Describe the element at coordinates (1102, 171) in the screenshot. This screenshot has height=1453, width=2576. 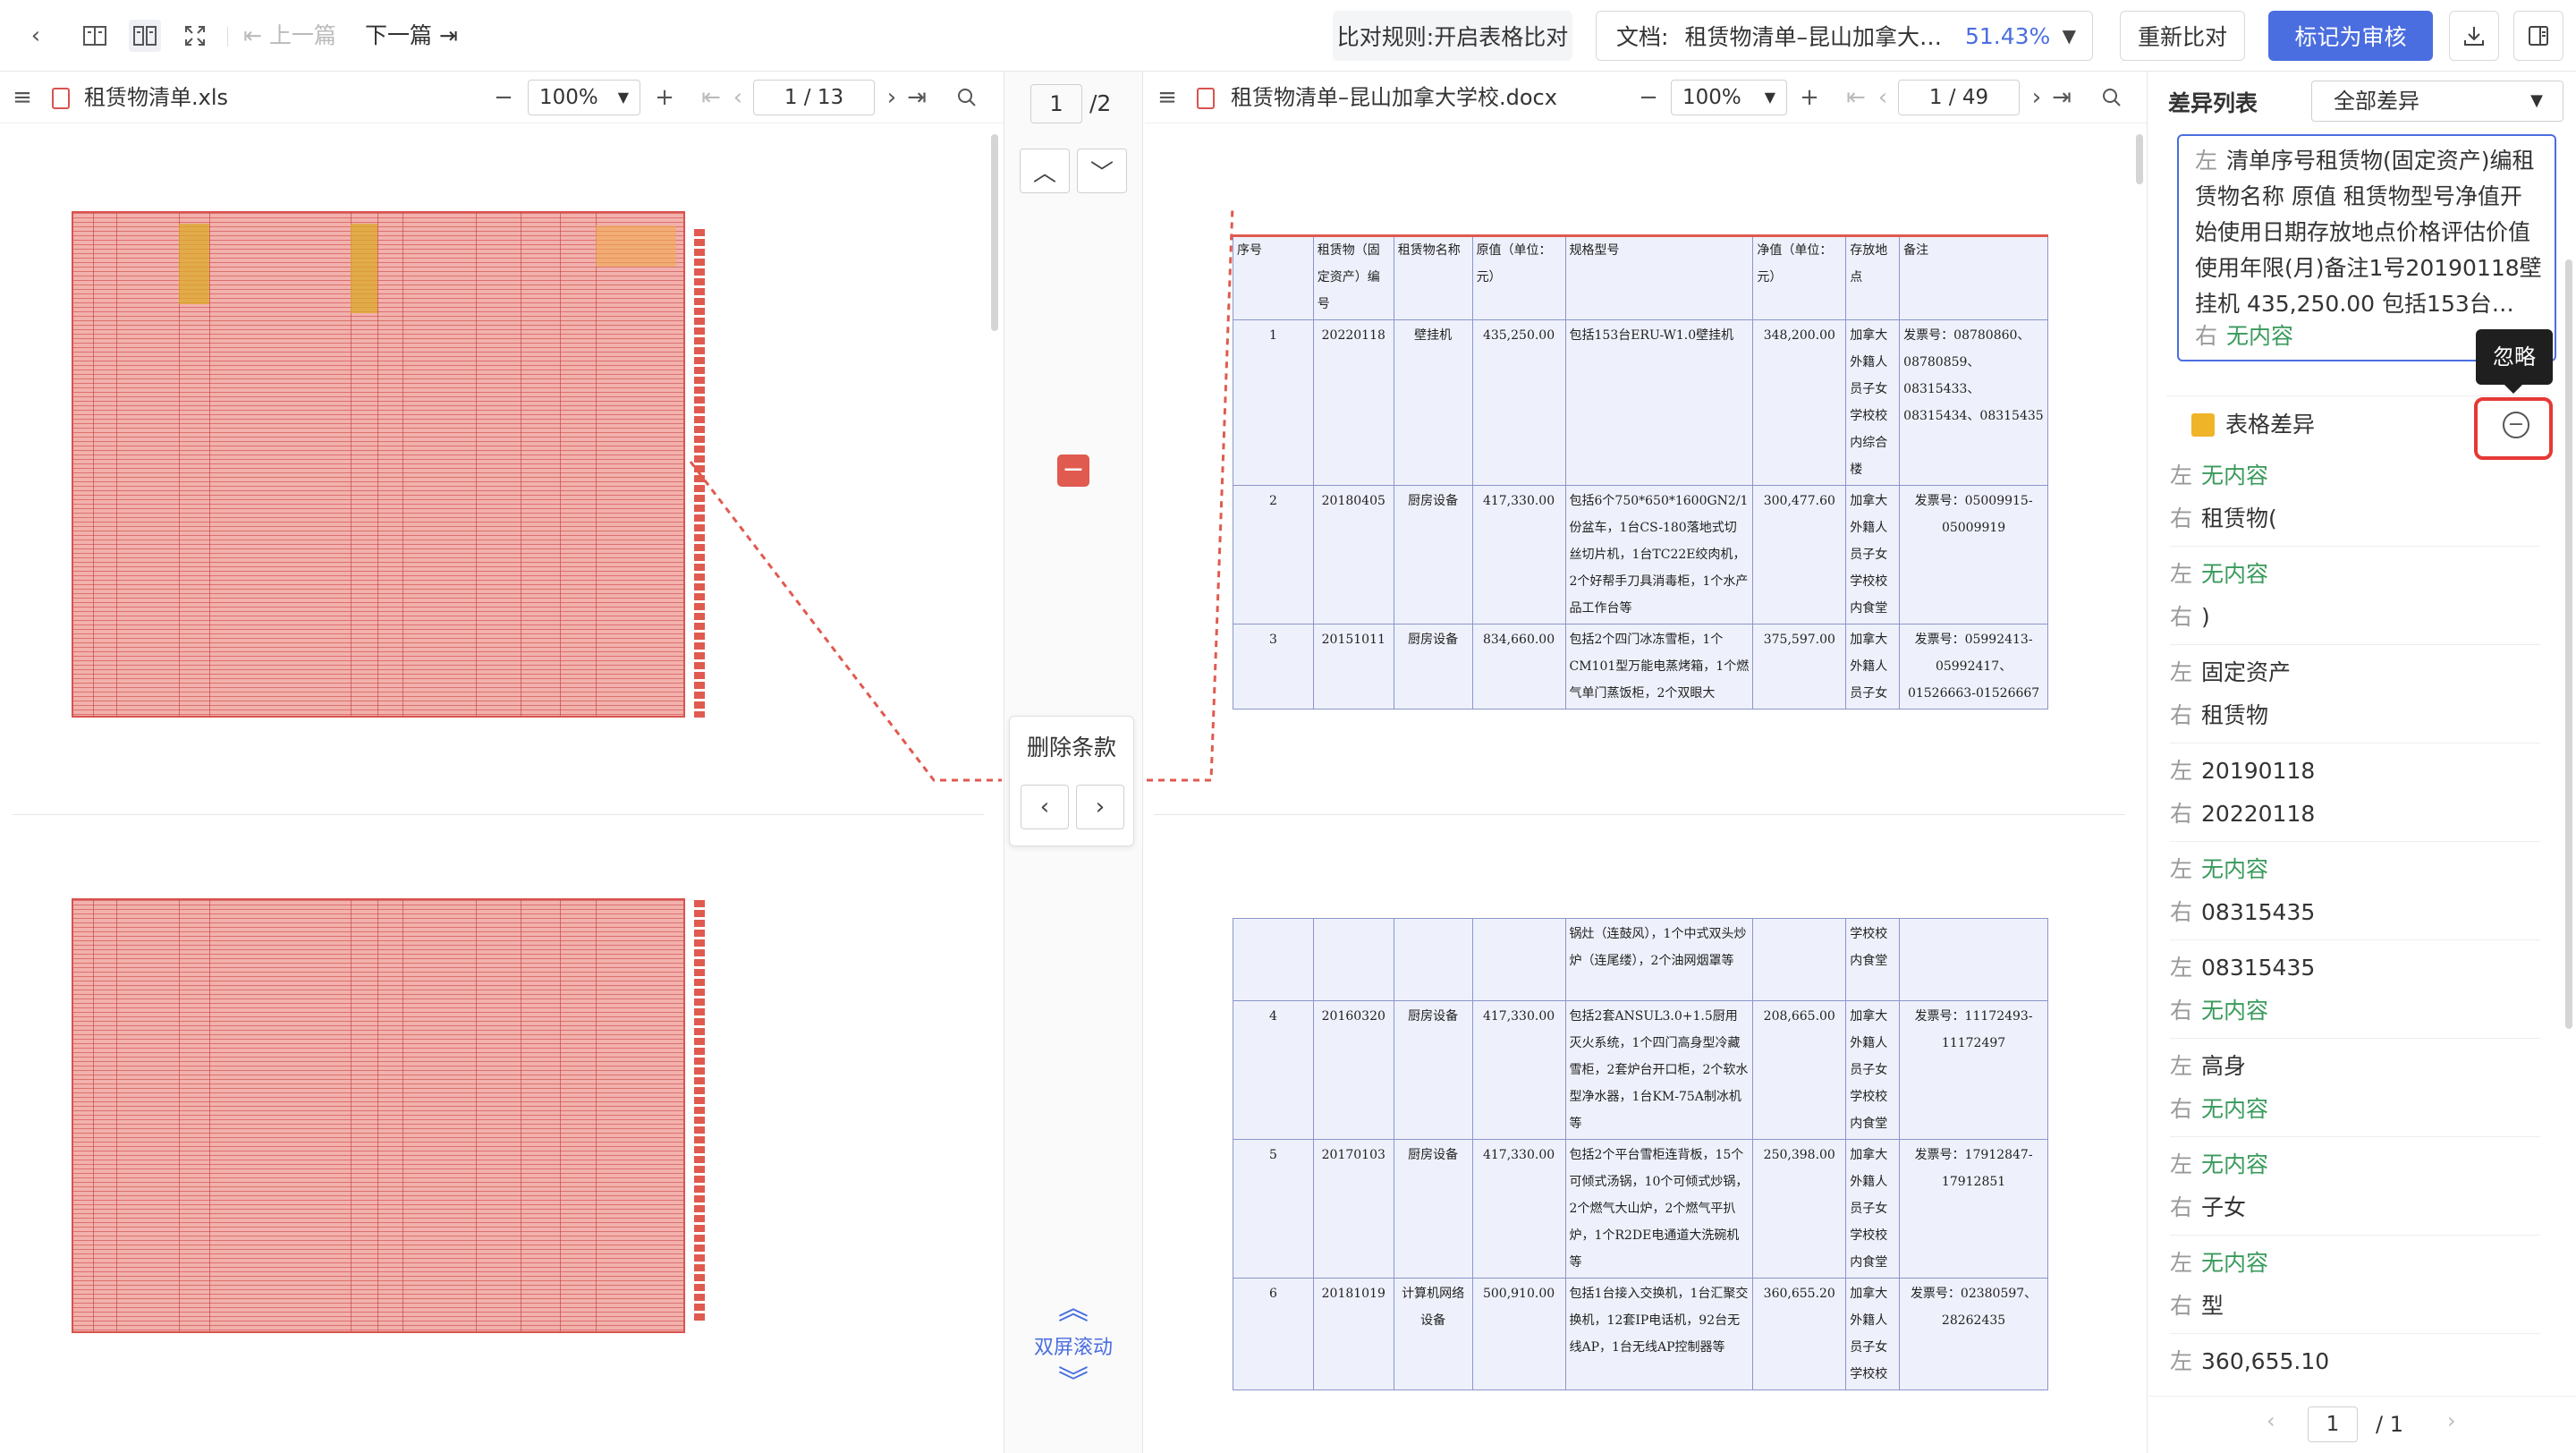
I see `next-diff-button: ﹀` at that location.